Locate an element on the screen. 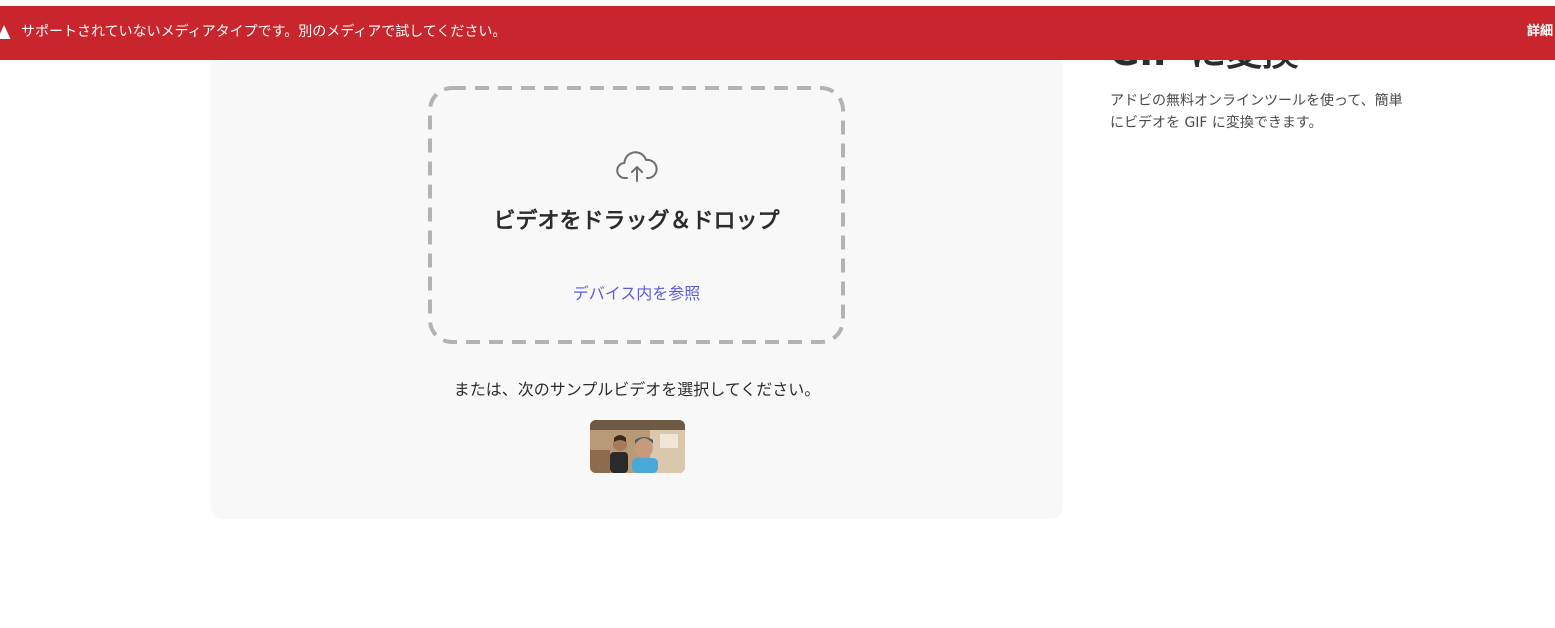 Image resolution: width=1555 pixels, height=628 pixels. sample-video-image is located at coordinates (637, 446).